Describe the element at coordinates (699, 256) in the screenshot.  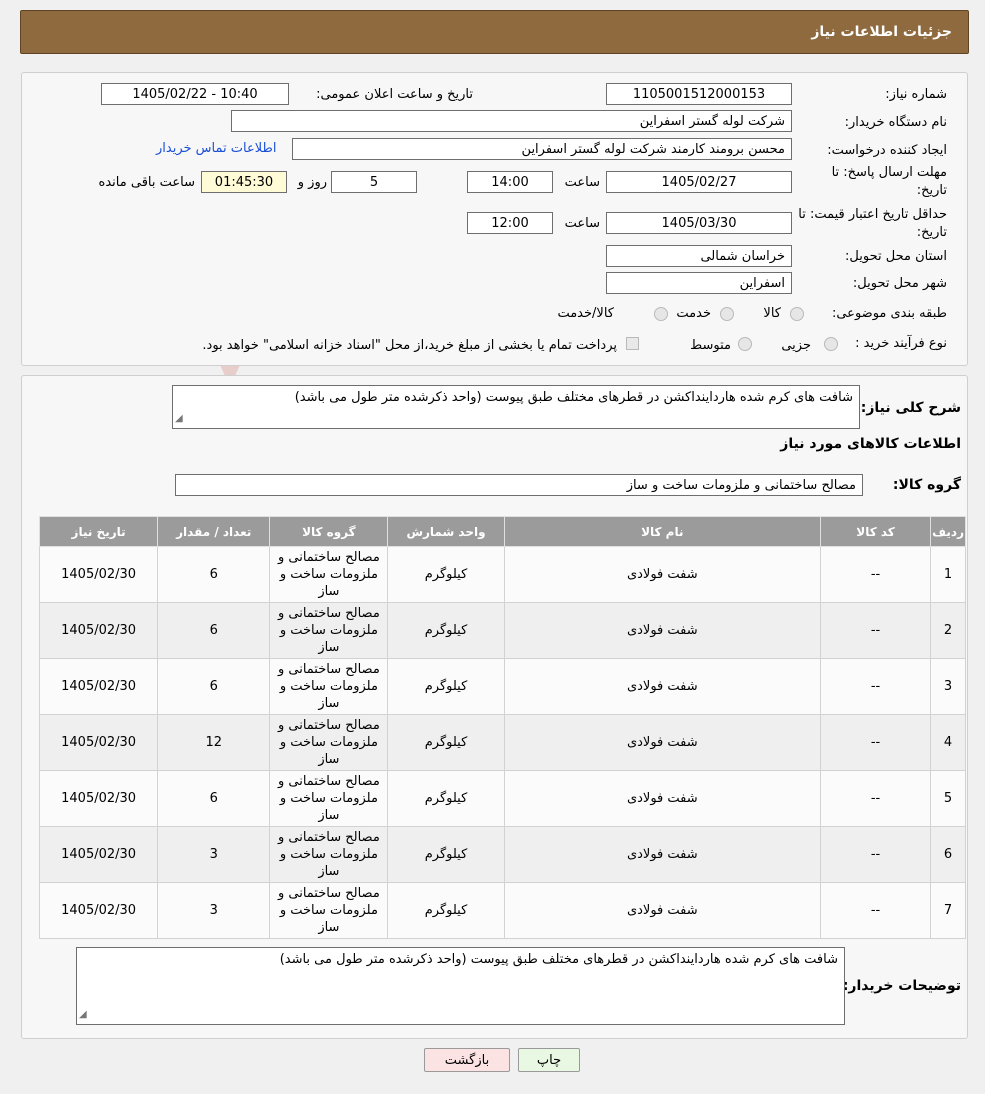
I see `province-field: خراسان شمالی` at that location.